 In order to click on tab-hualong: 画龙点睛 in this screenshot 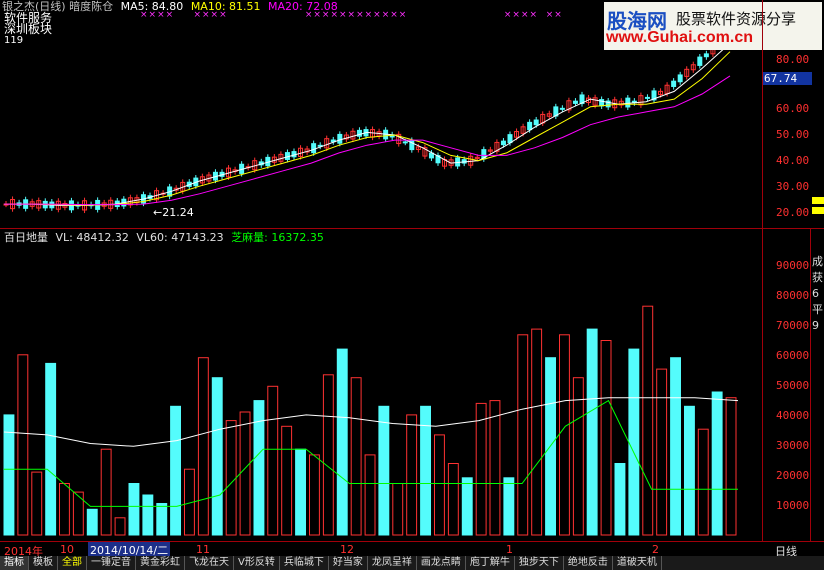, I will do `click(441, 563)`.